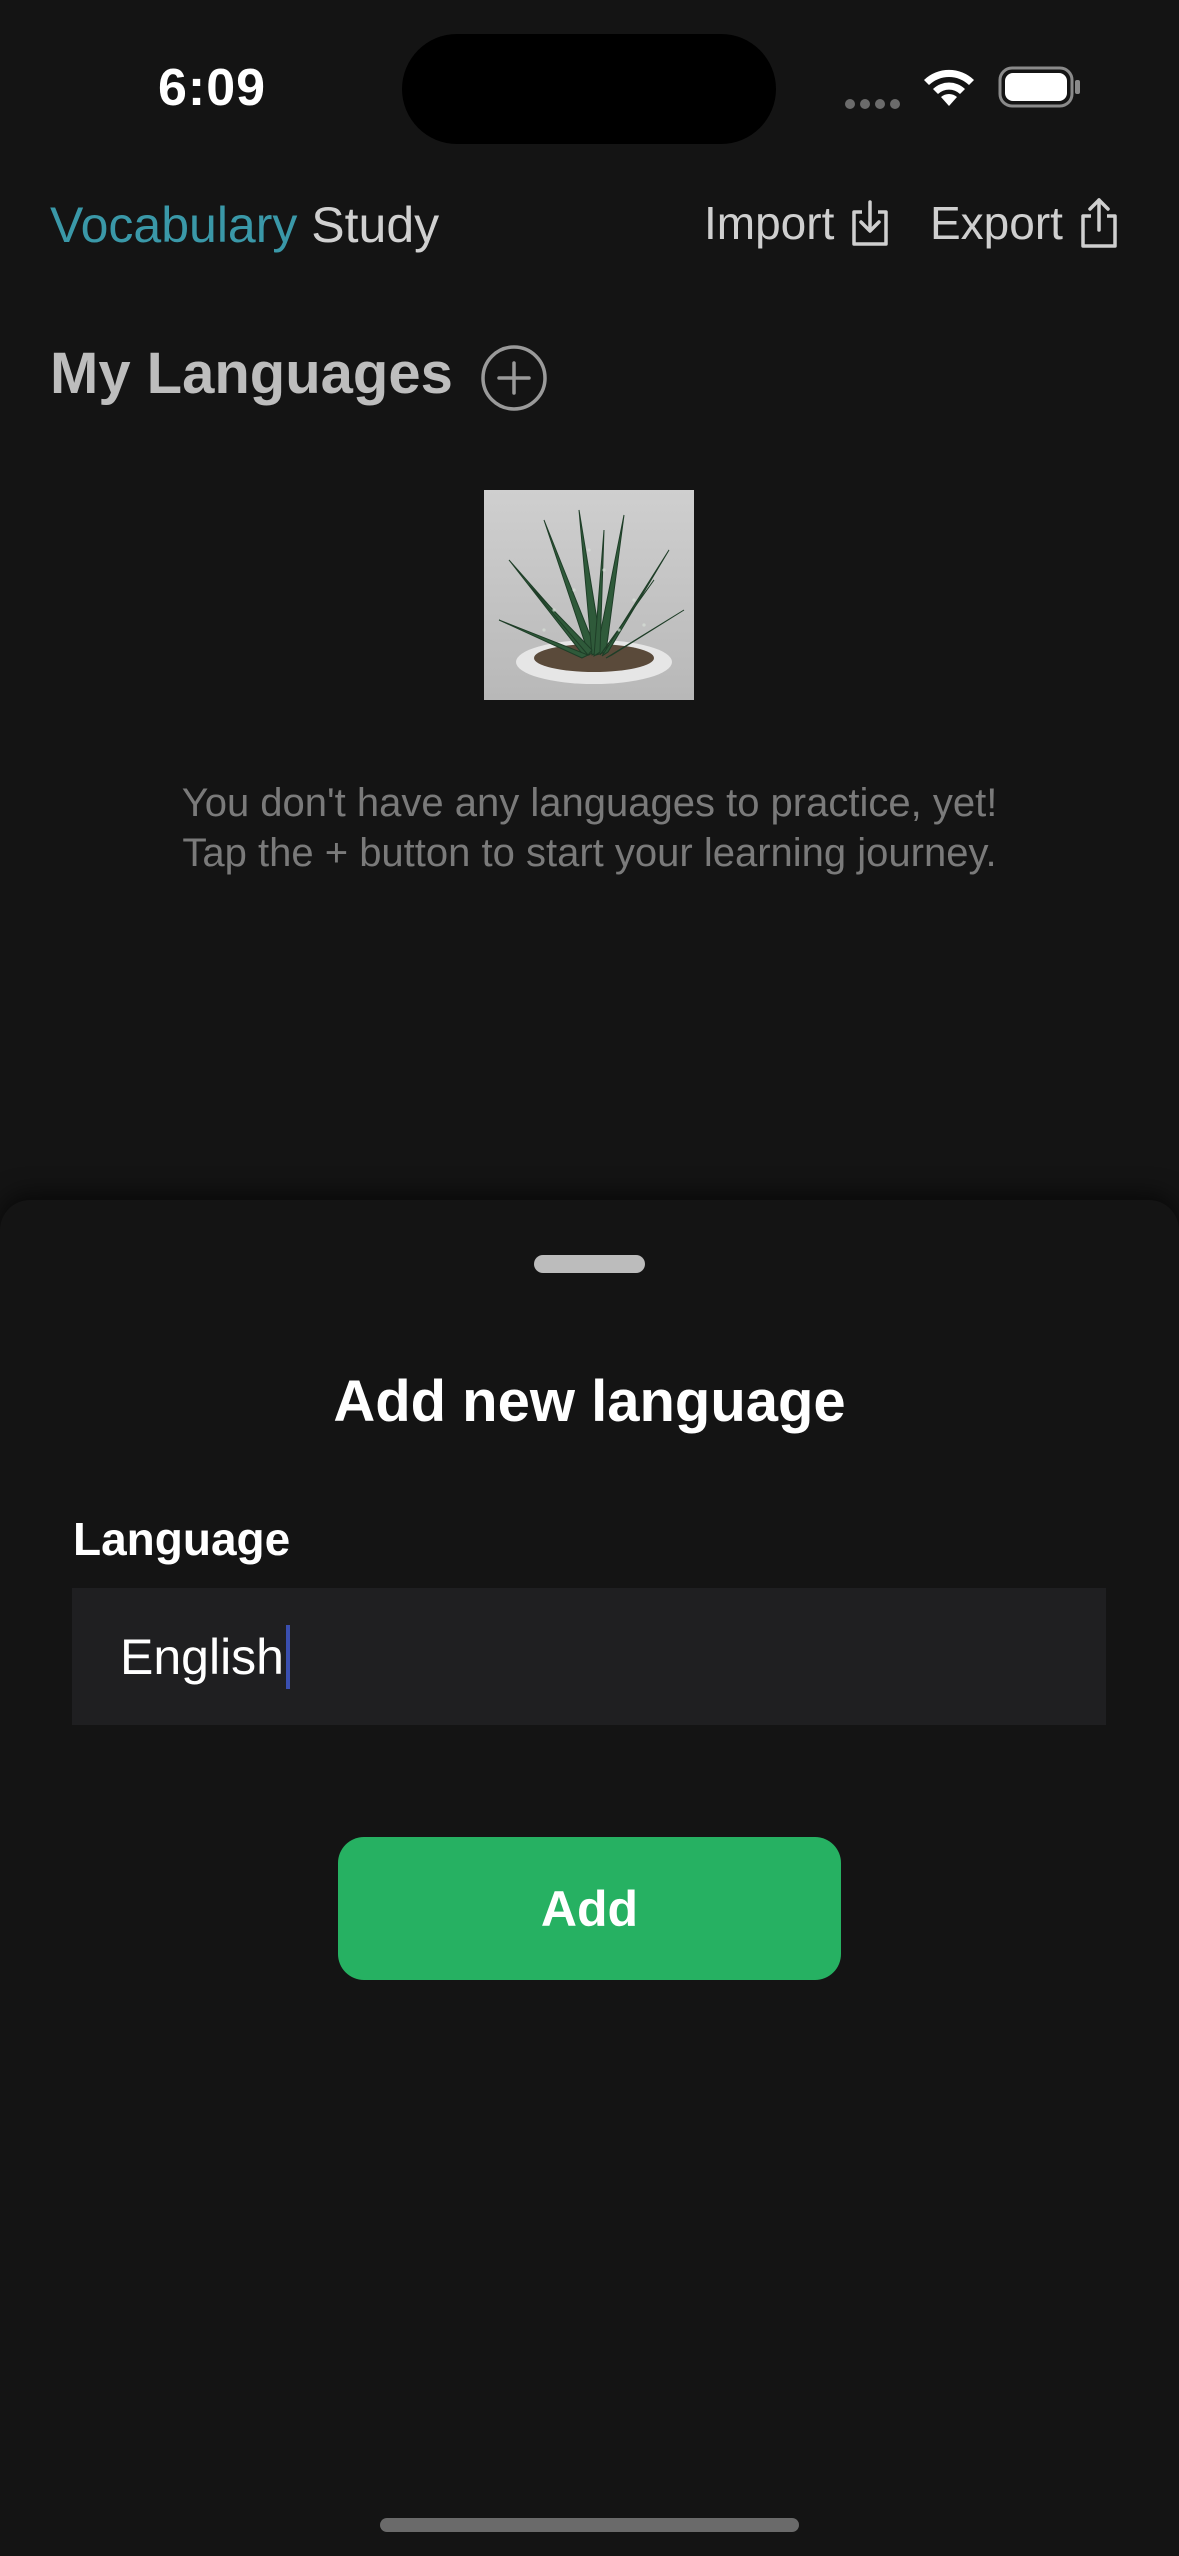 This screenshot has height=2556, width=1179. What do you see at coordinates (212, 88) in the screenshot?
I see `status-time: 6:09` at bounding box center [212, 88].